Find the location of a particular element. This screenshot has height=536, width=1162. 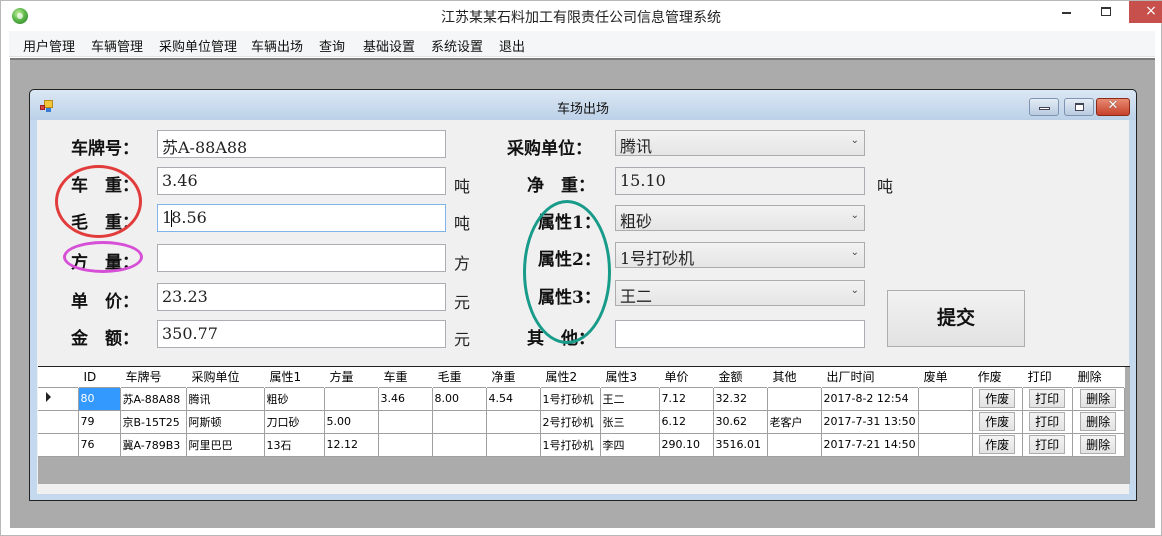

column-header: 其他 is located at coordinates (794, 377).